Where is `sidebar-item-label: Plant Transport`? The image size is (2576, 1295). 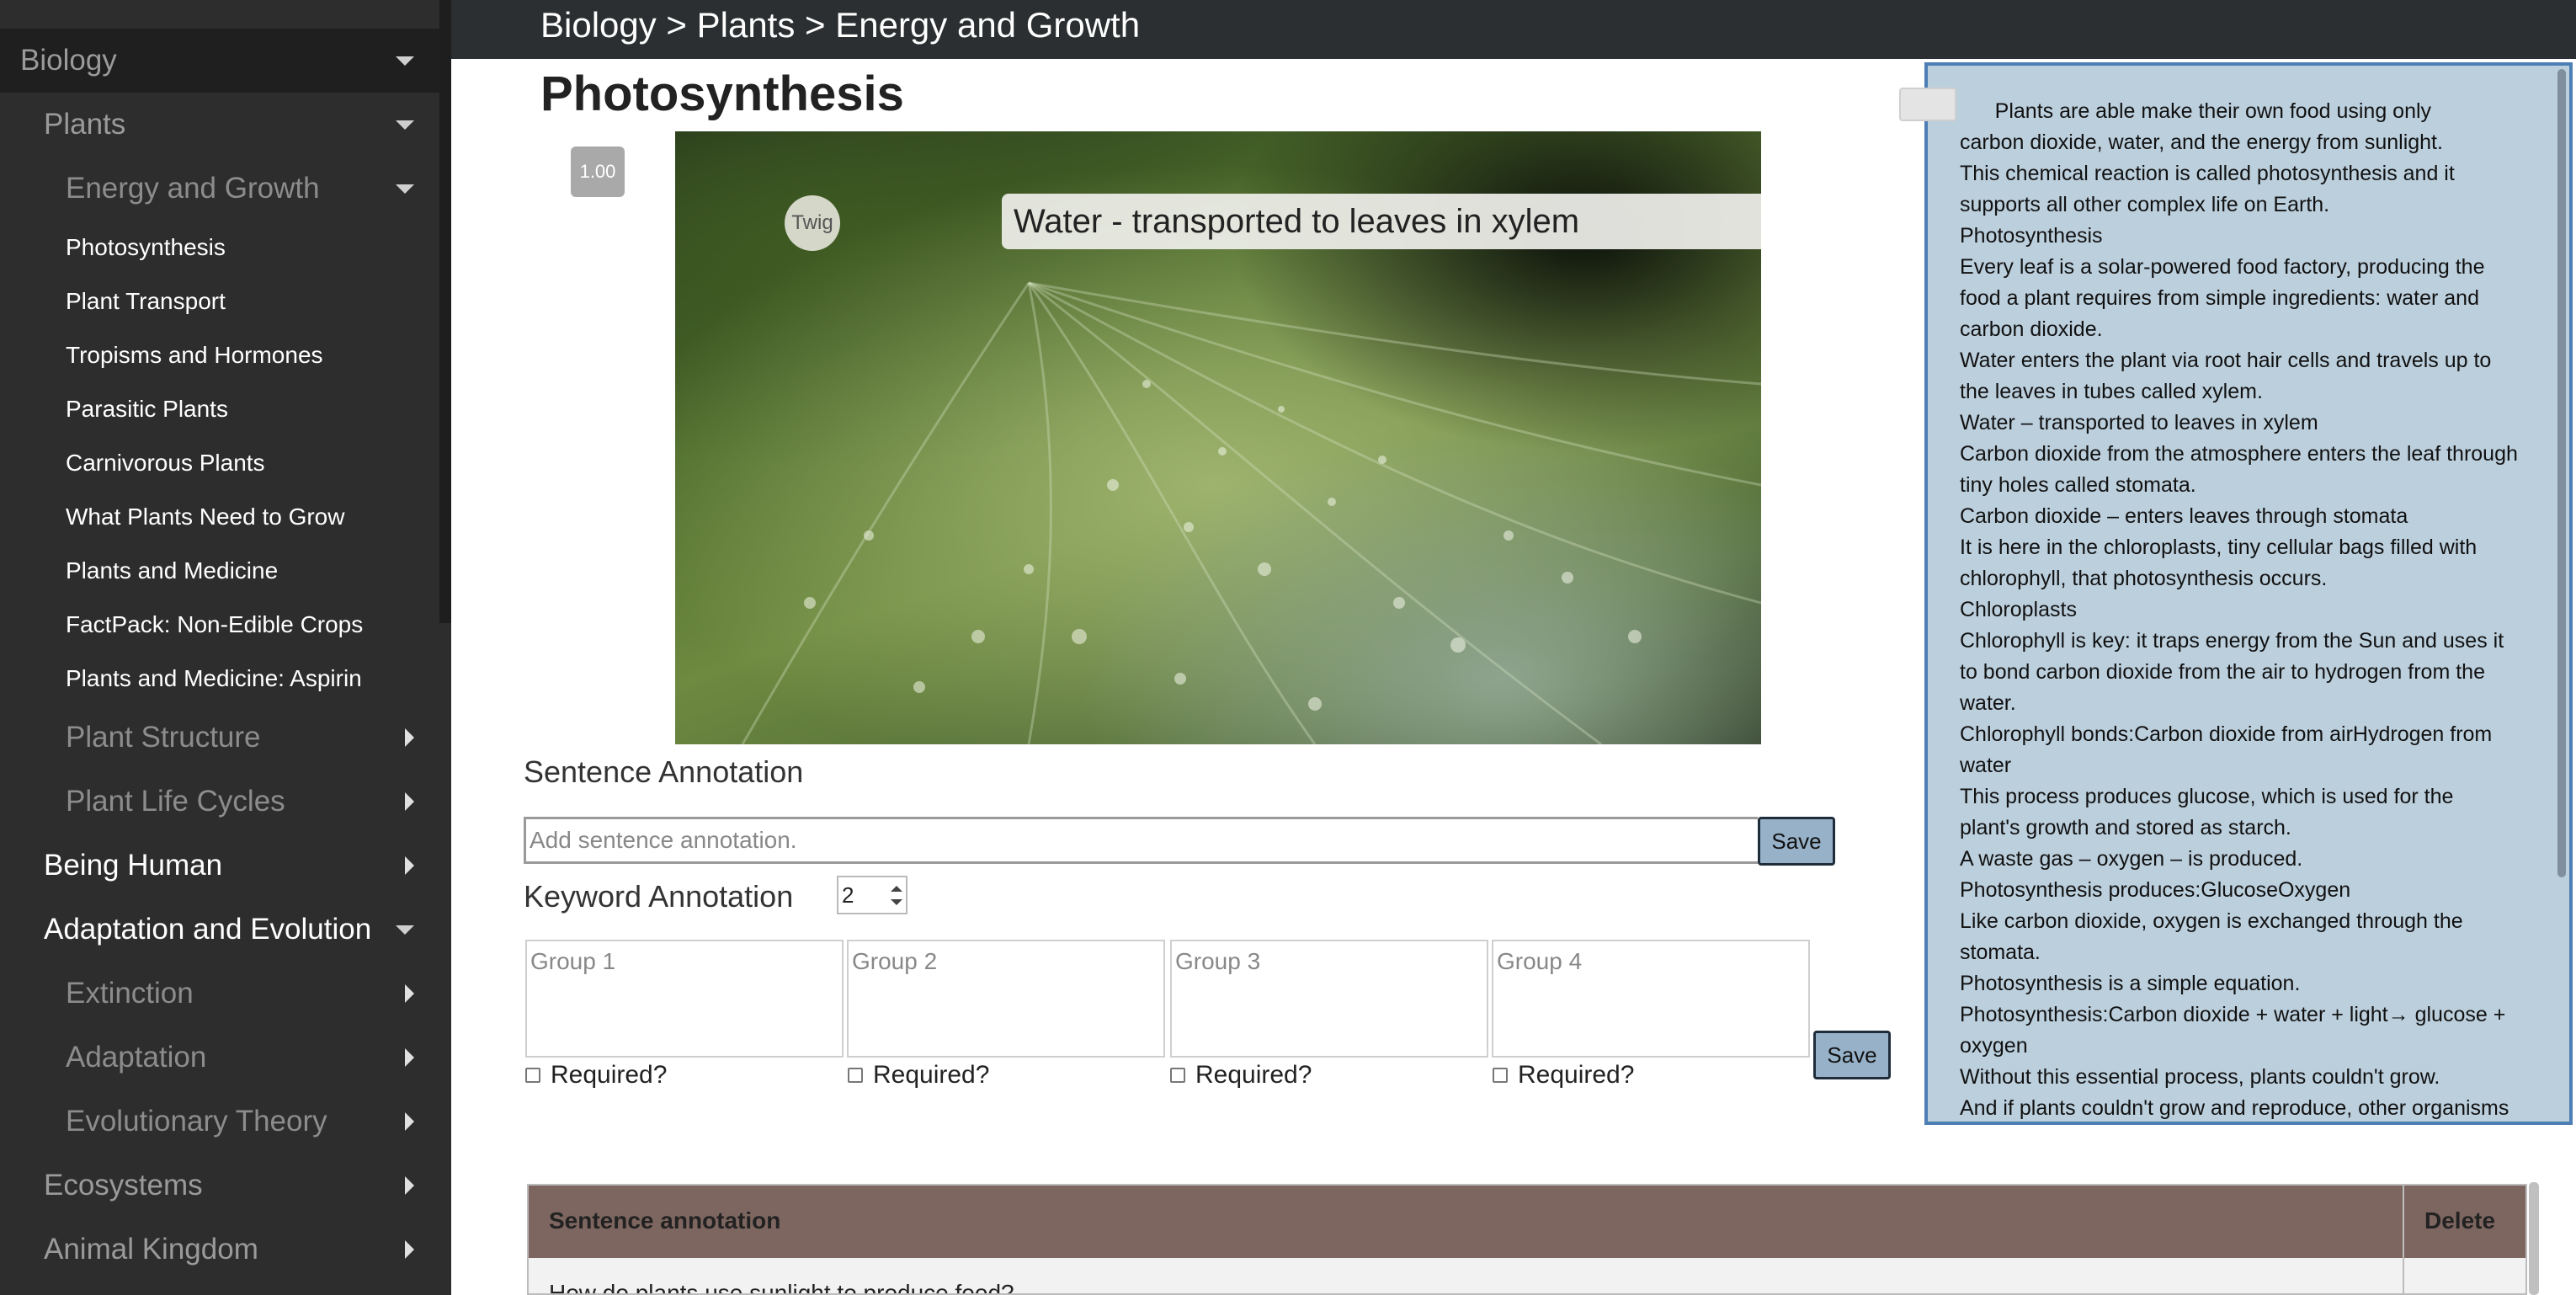
sidebar-item-label: Plant Transport is located at coordinates (146, 301).